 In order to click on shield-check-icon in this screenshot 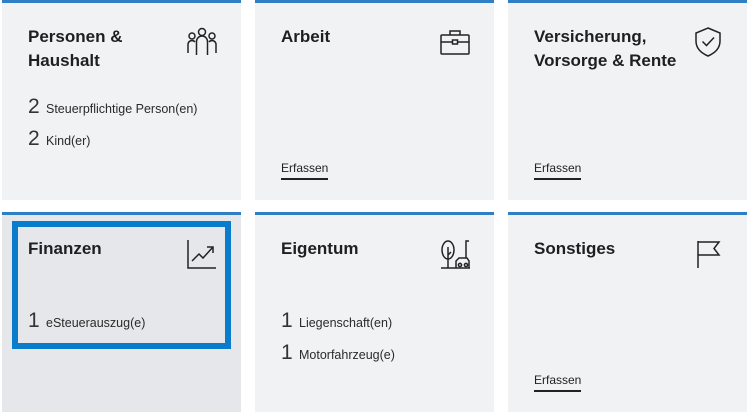, I will do `click(708, 42)`.